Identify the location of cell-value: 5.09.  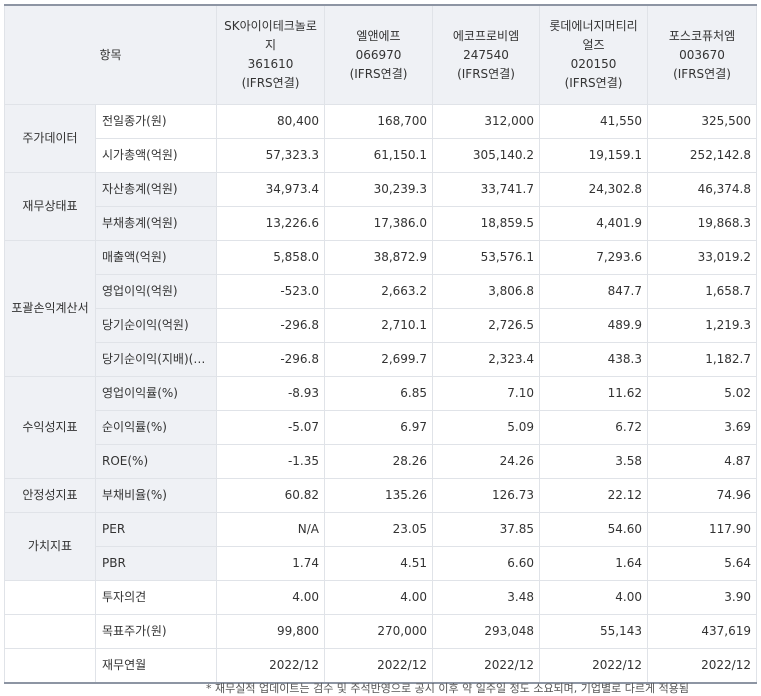
(486, 427).